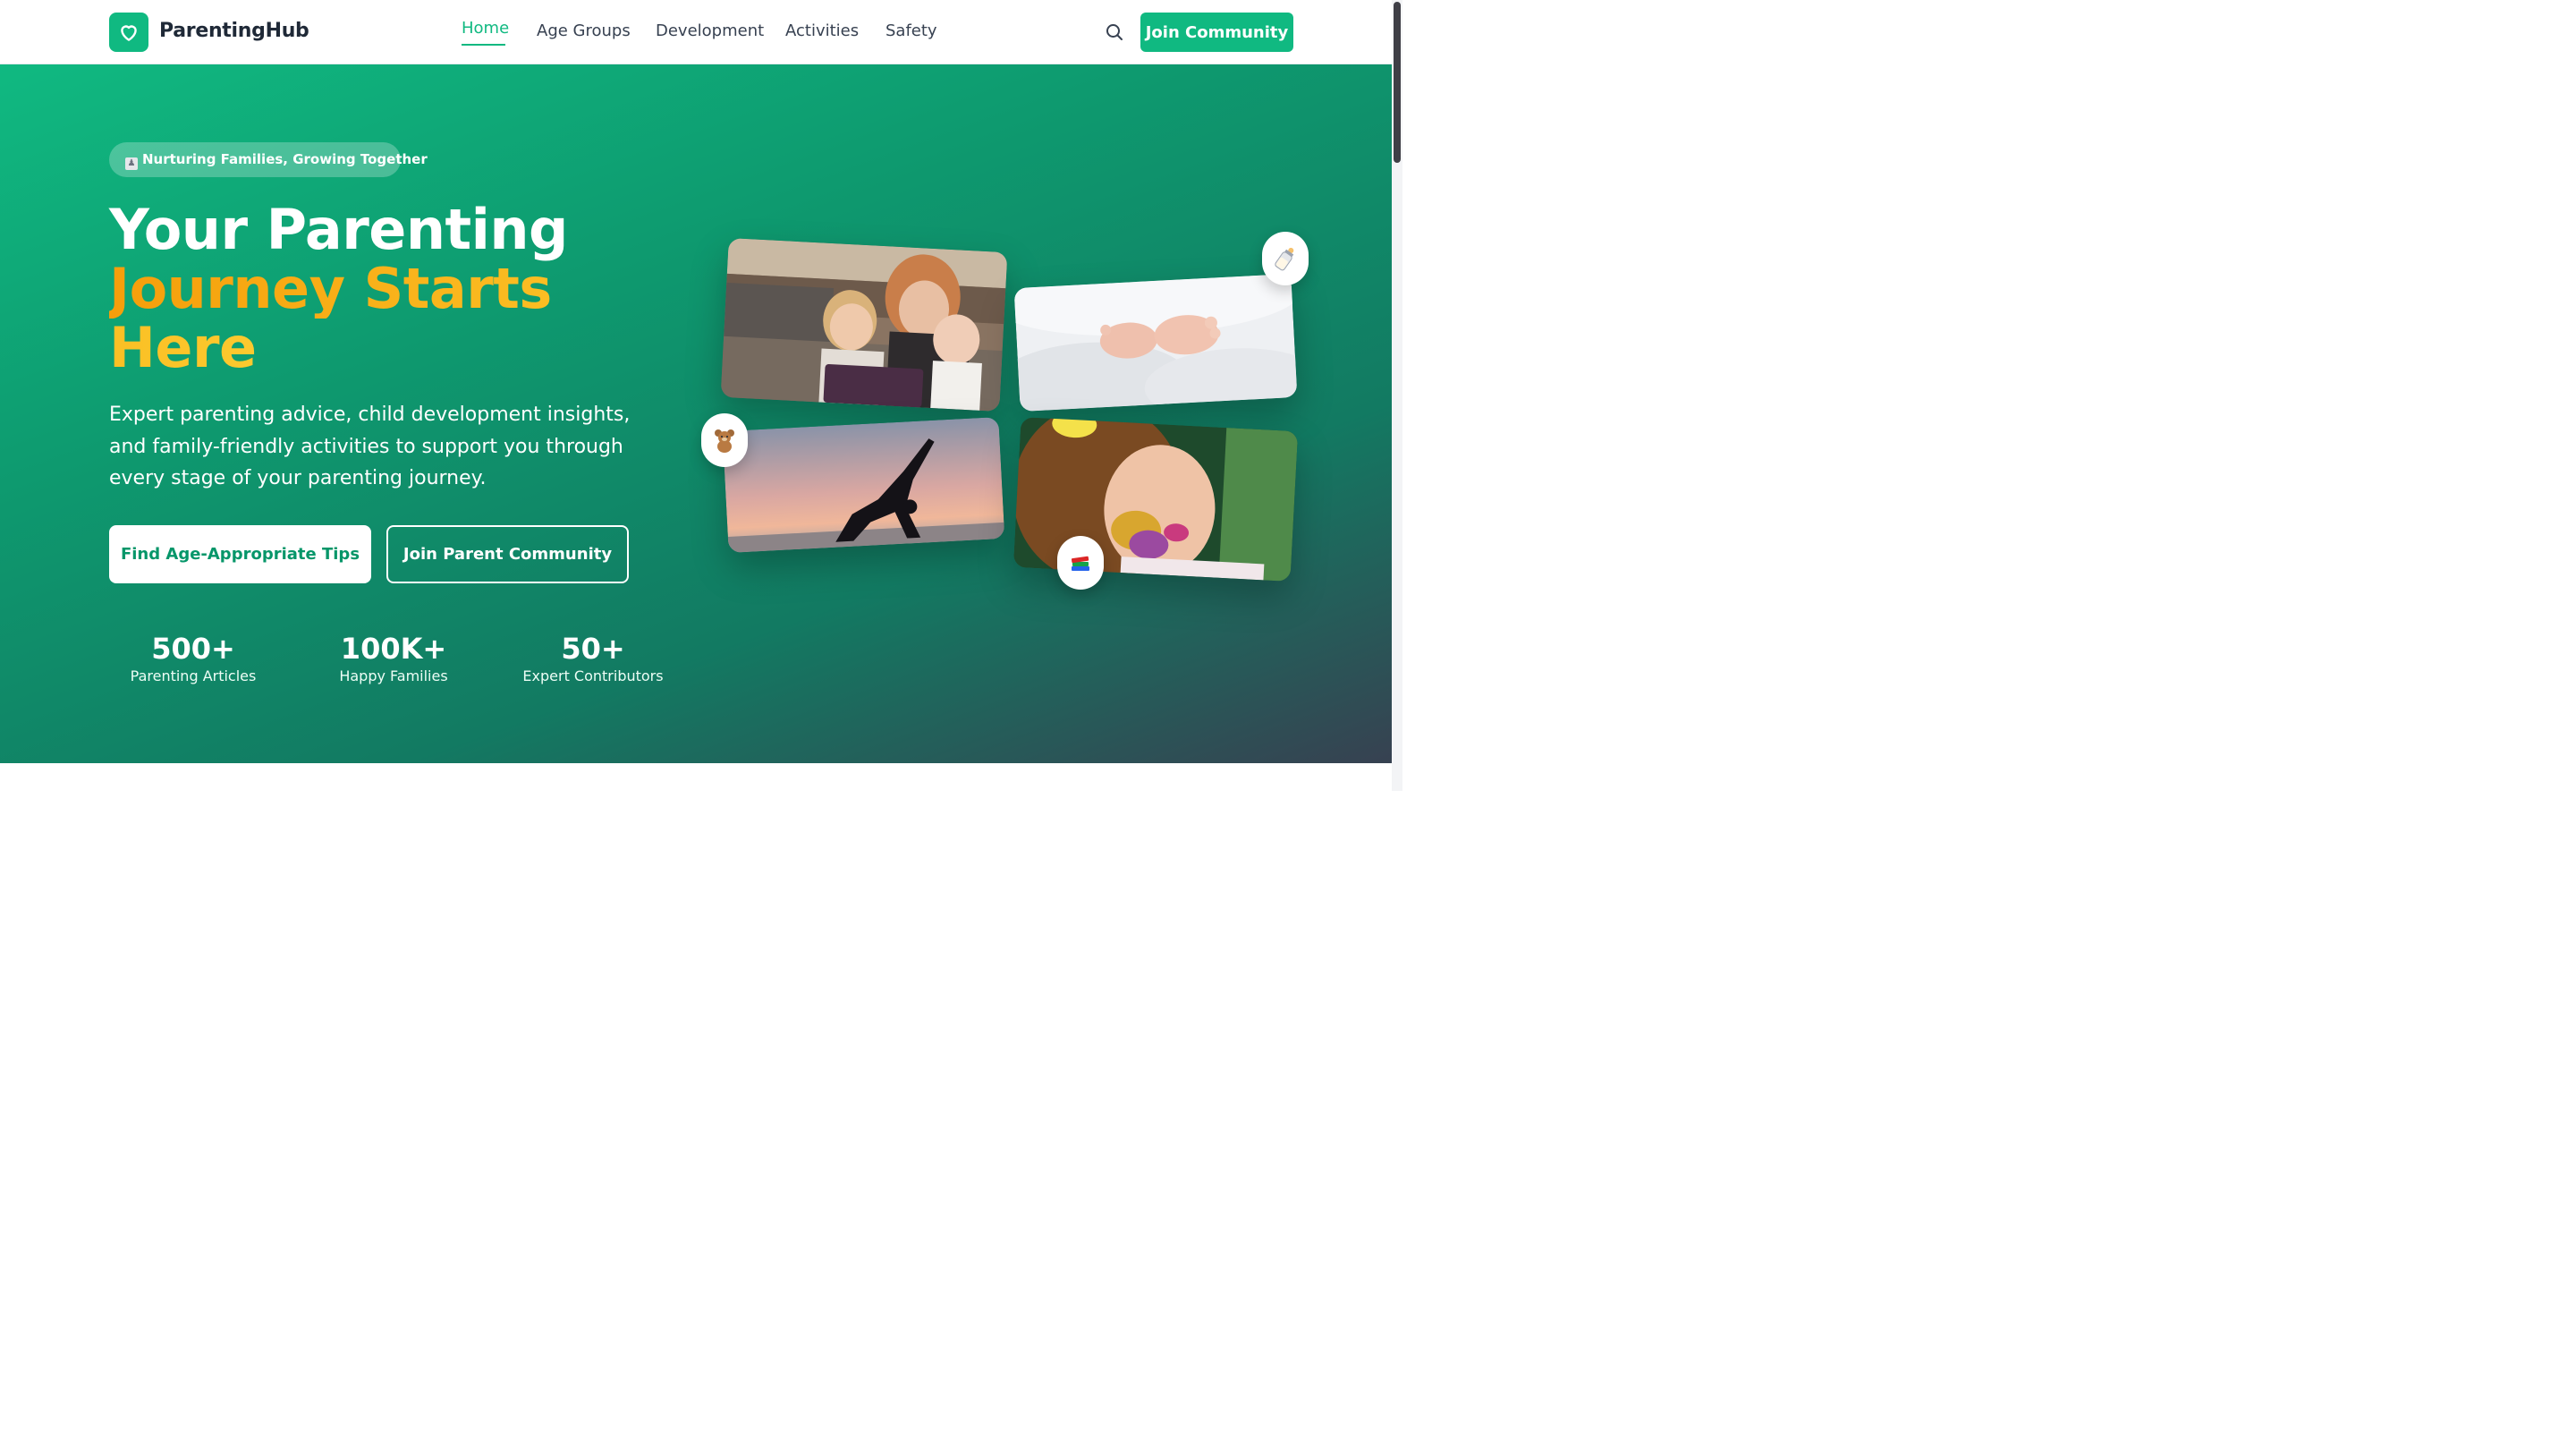  I want to click on join-community-button: Join Community, so click(1216, 32).